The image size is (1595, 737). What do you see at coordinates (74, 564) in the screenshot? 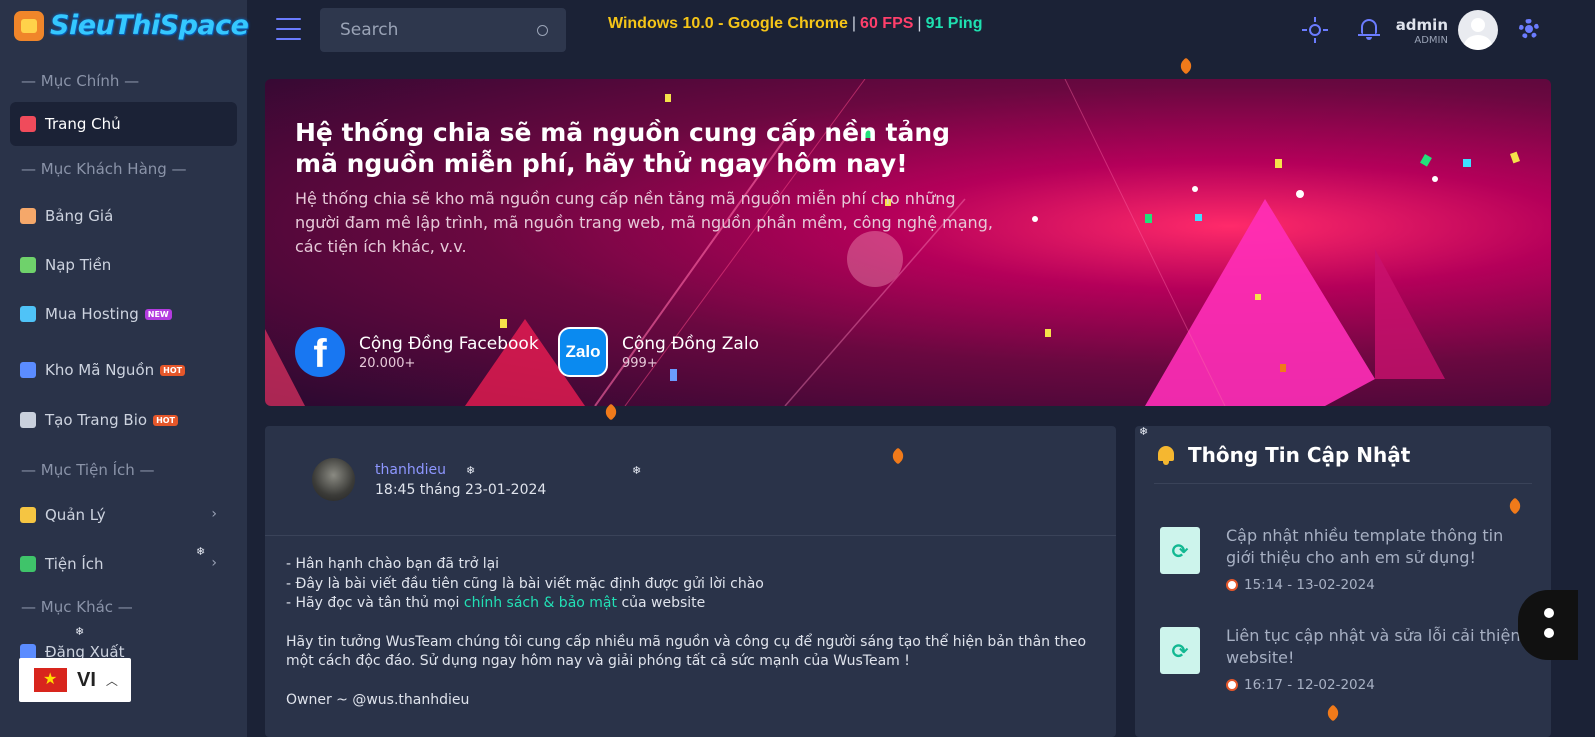
I see `sidebar-item-label: Tiện Ích` at bounding box center [74, 564].